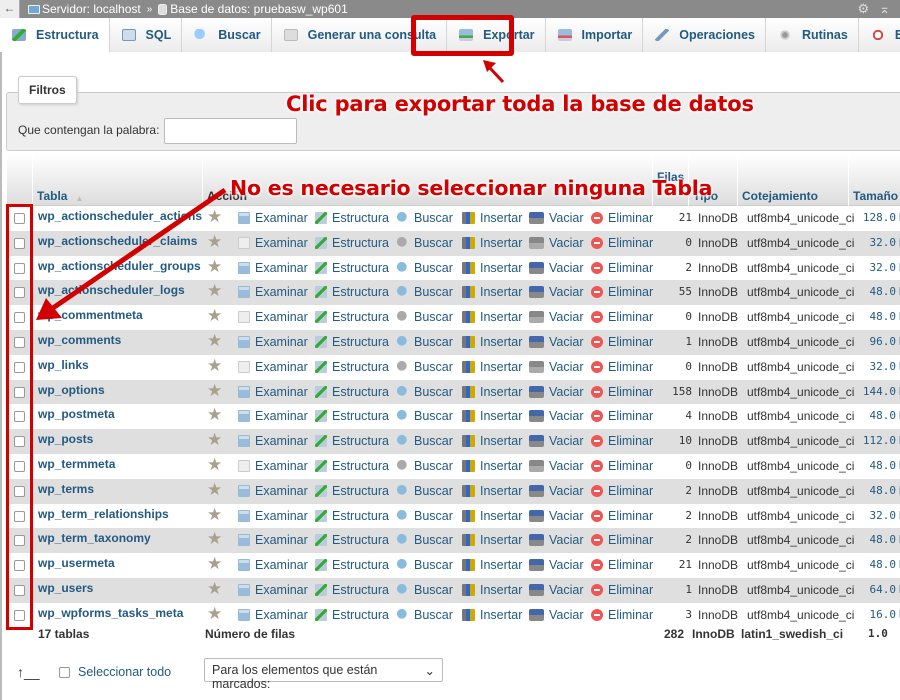 The height and width of the screenshot is (700, 900). I want to click on tab-eventos: Eventos, so click(879, 35).